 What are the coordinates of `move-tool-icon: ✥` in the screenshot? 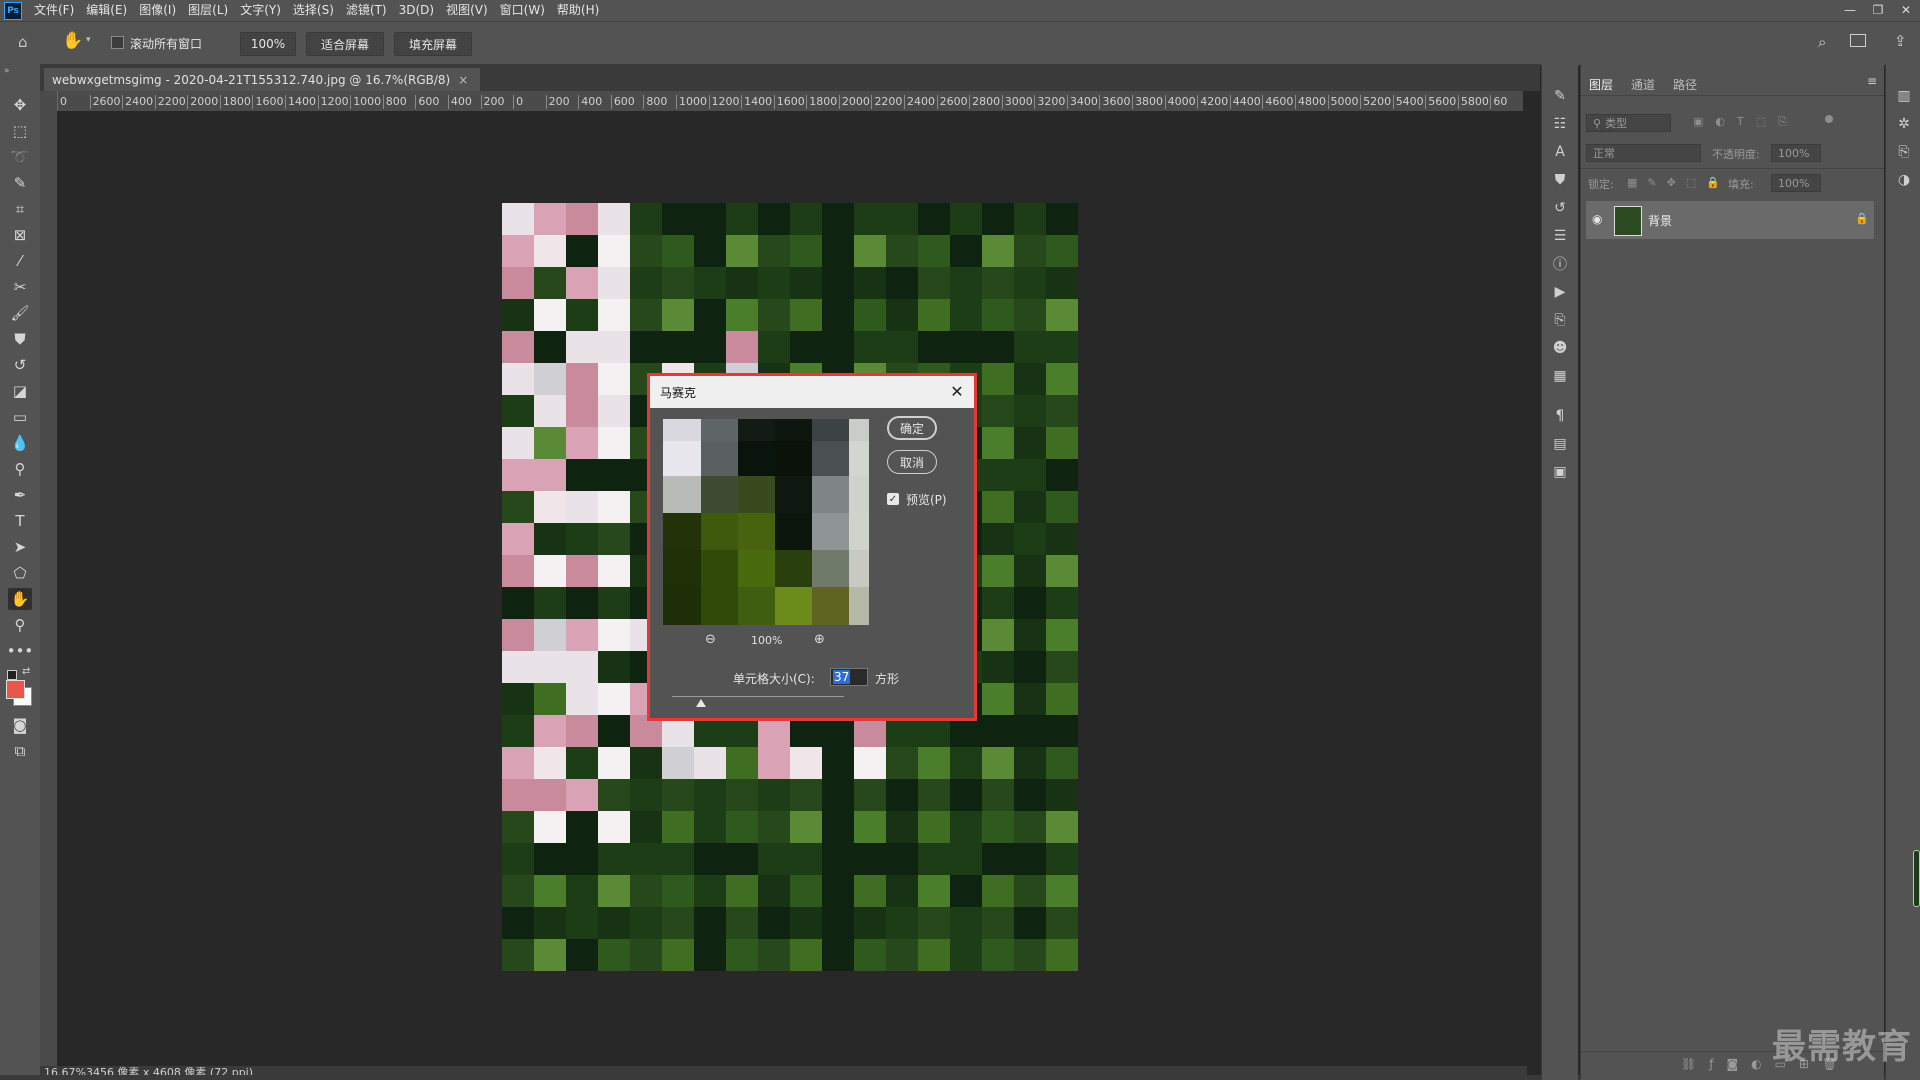 It's located at (20, 105).